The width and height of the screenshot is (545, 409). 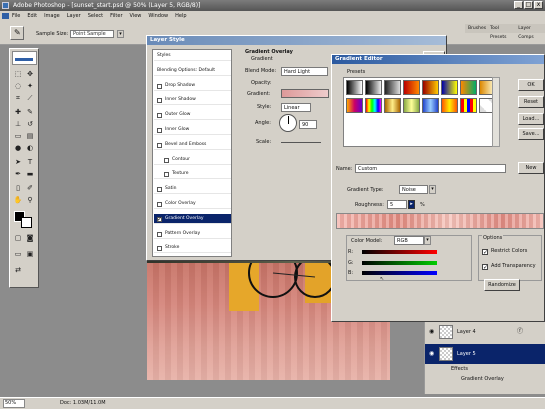 I want to click on healing-brush-icon: ✚, so click(x=18, y=112).